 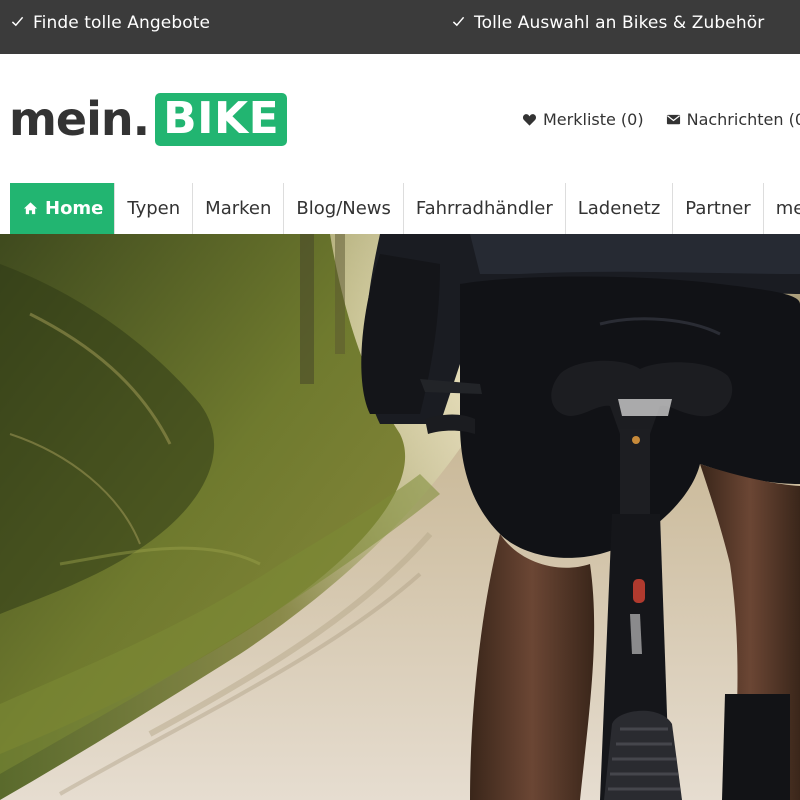 I want to click on heart-icon, so click(x=529, y=119).